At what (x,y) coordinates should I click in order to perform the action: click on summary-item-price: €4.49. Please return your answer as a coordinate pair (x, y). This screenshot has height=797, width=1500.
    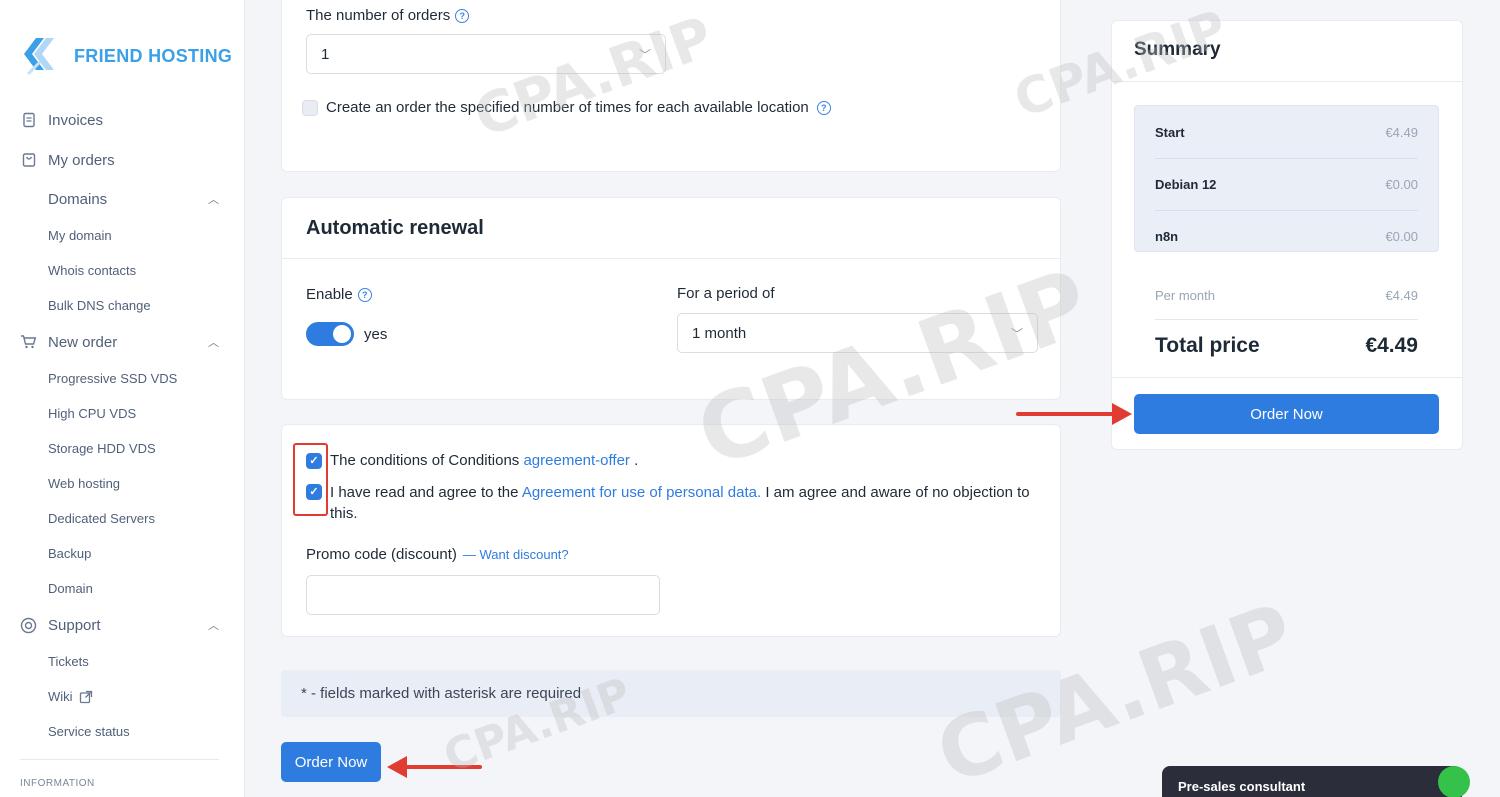
    Looking at the image, I should click on (1401, 132).